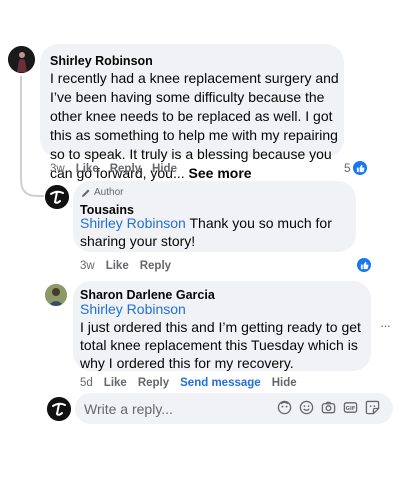 This screenshot has height=500, width=400. Describe the element at coordinates (284, 407) in the screenshot. I see `avatar-sticker-icon` at that location.